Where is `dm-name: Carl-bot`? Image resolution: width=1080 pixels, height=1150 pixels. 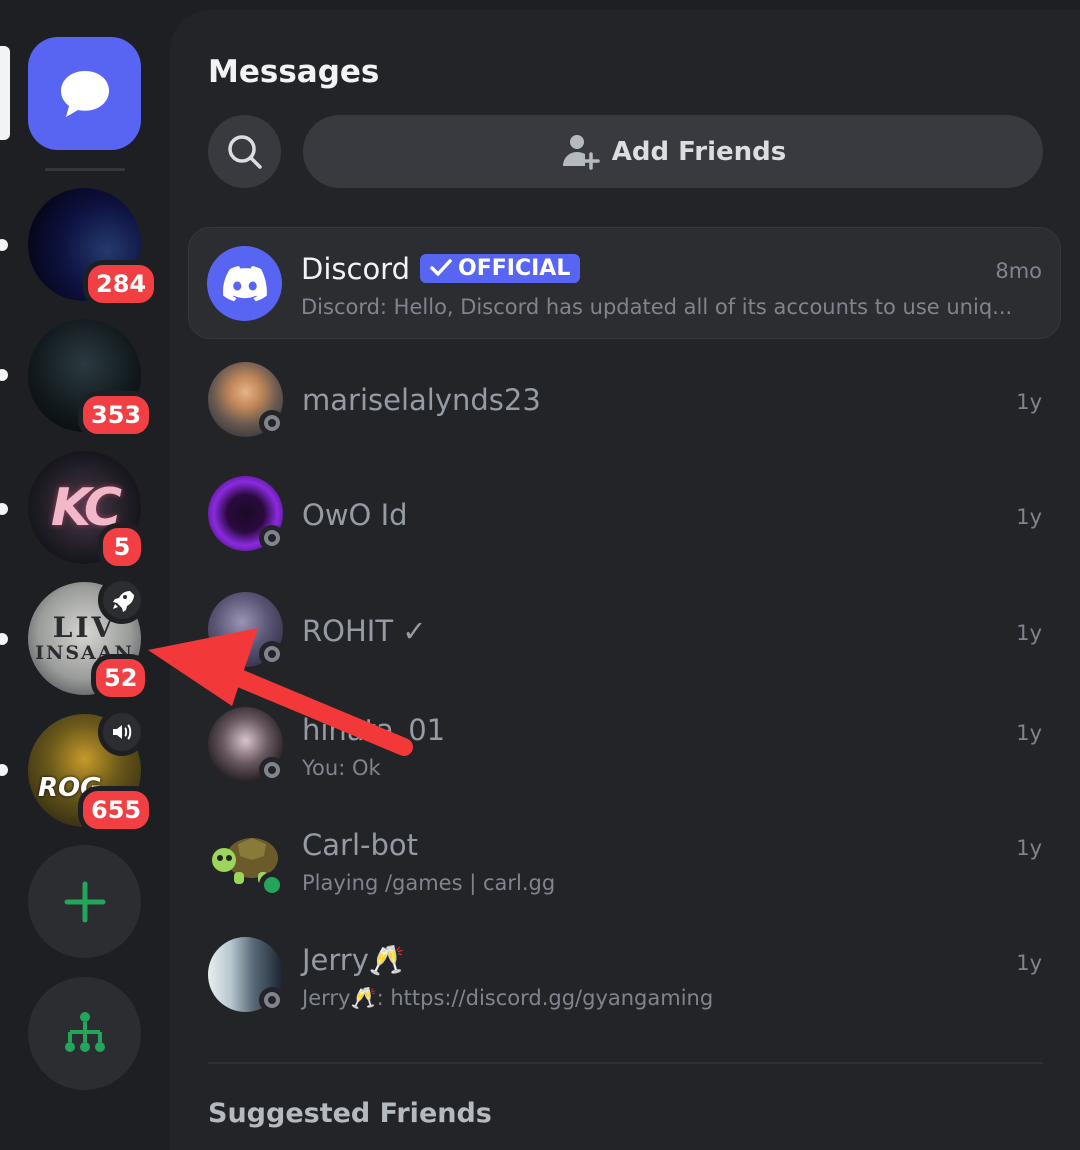
dm-name: Carl-bot is located at coordinates (360, 845).